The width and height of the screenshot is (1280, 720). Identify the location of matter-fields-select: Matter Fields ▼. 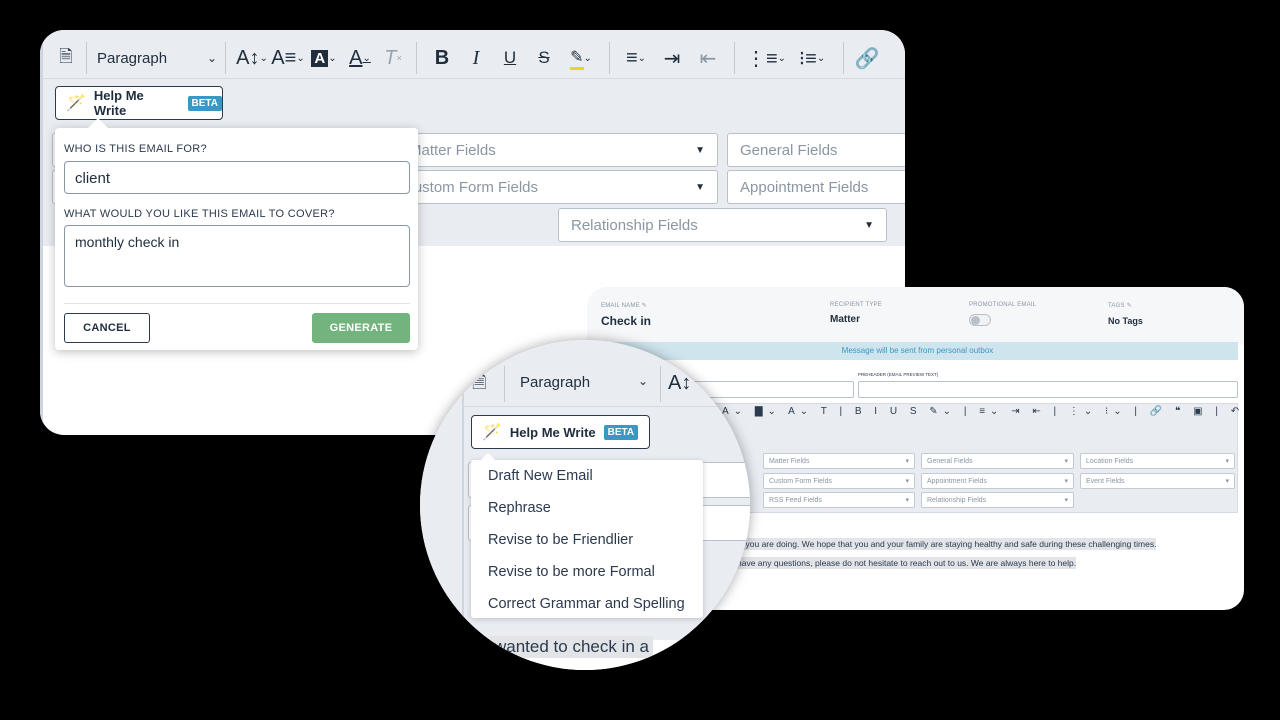
(557, 150).